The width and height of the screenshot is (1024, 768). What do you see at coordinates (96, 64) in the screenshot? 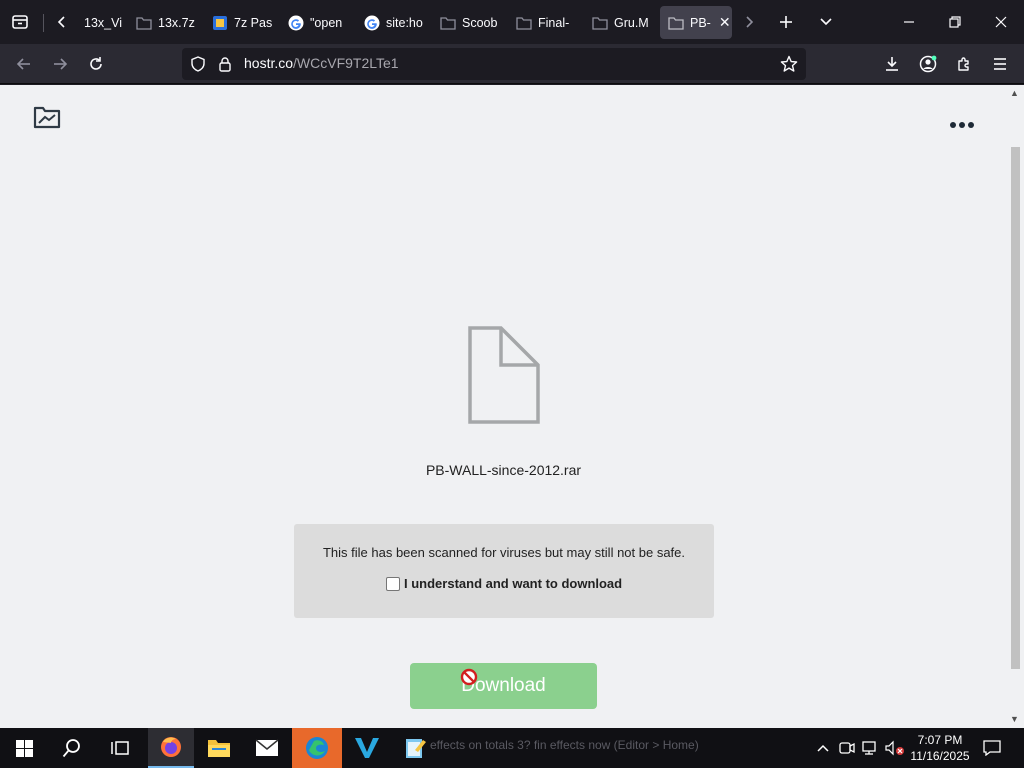
I see `reload-button` at bounding box center [96, 64].